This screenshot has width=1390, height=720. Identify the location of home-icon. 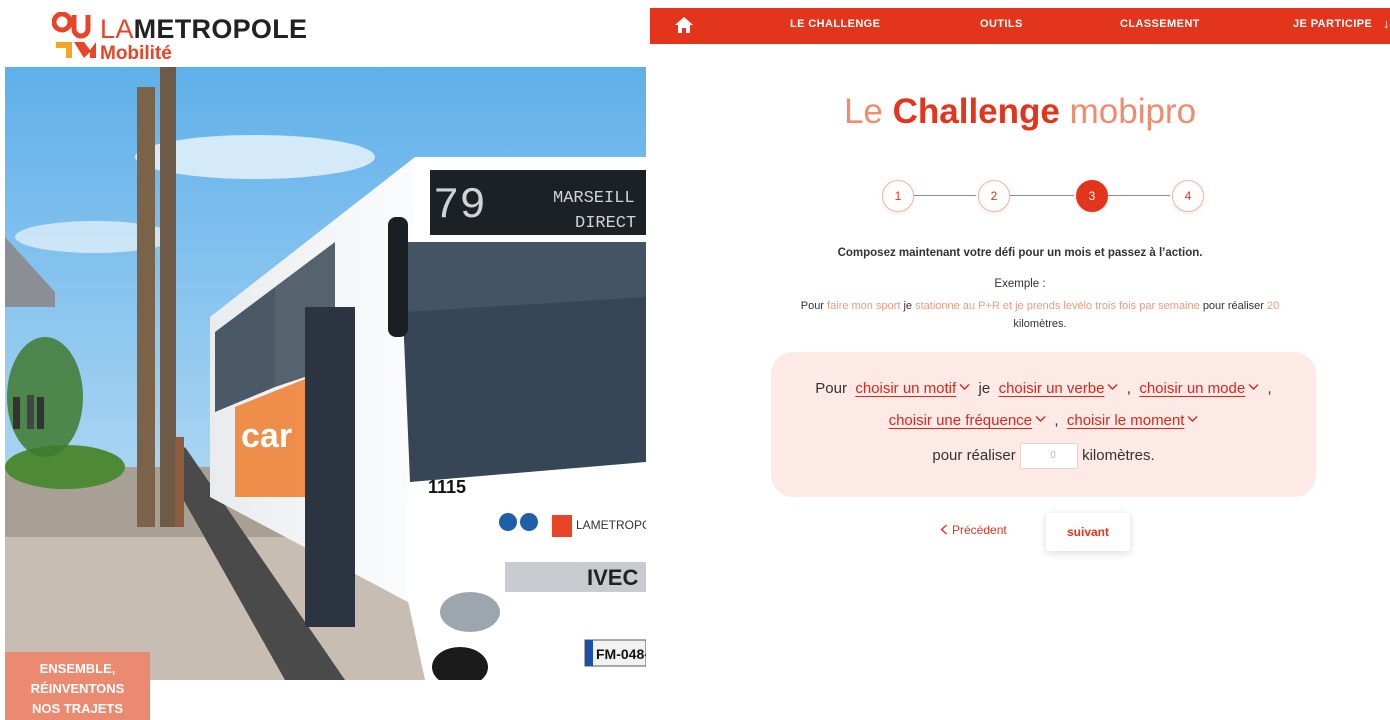
(684, 25).